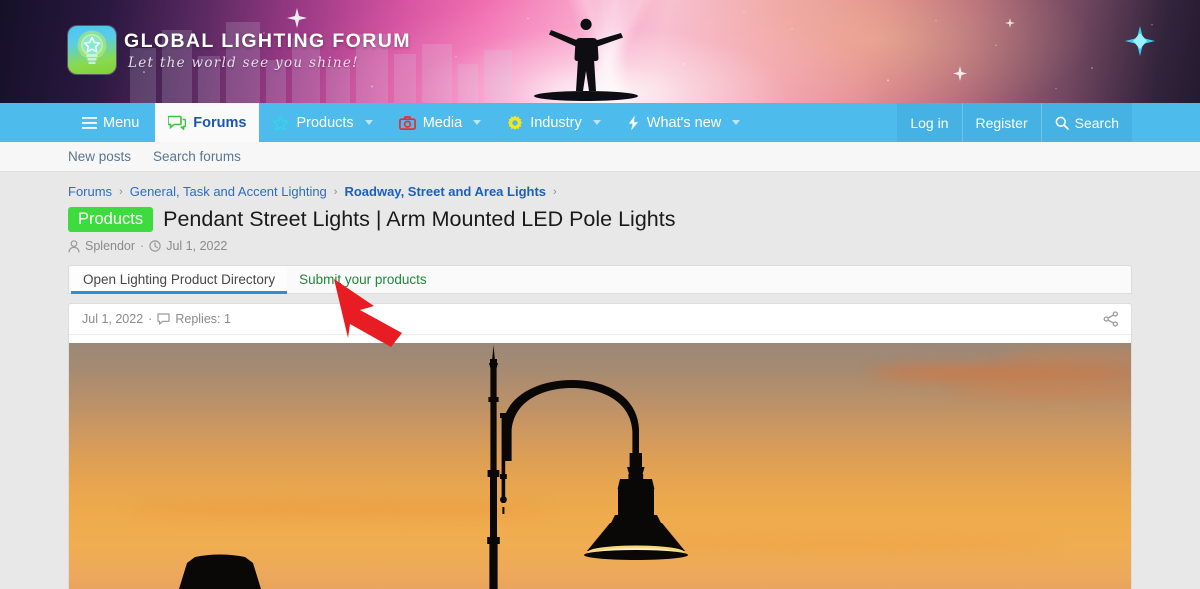 This screenshot has width=1200, height=589. Describe the element at coordinates (197, 156) in the screenshot. I see `subnav-search-forums: Search forums` at that location.